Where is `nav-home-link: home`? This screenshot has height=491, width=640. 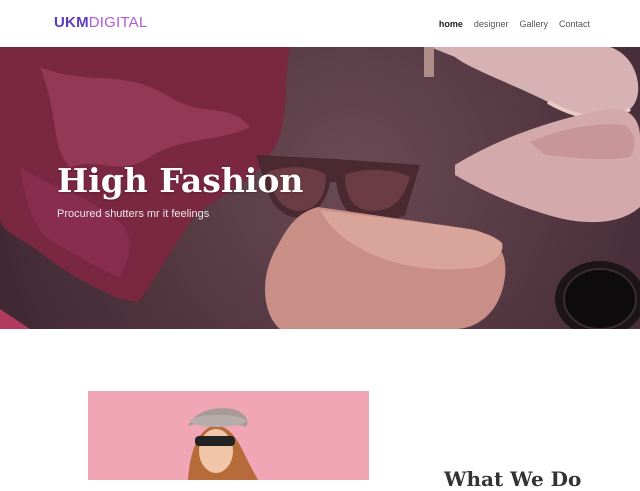
nav-home-link: home is located at coordinates (451, 24).